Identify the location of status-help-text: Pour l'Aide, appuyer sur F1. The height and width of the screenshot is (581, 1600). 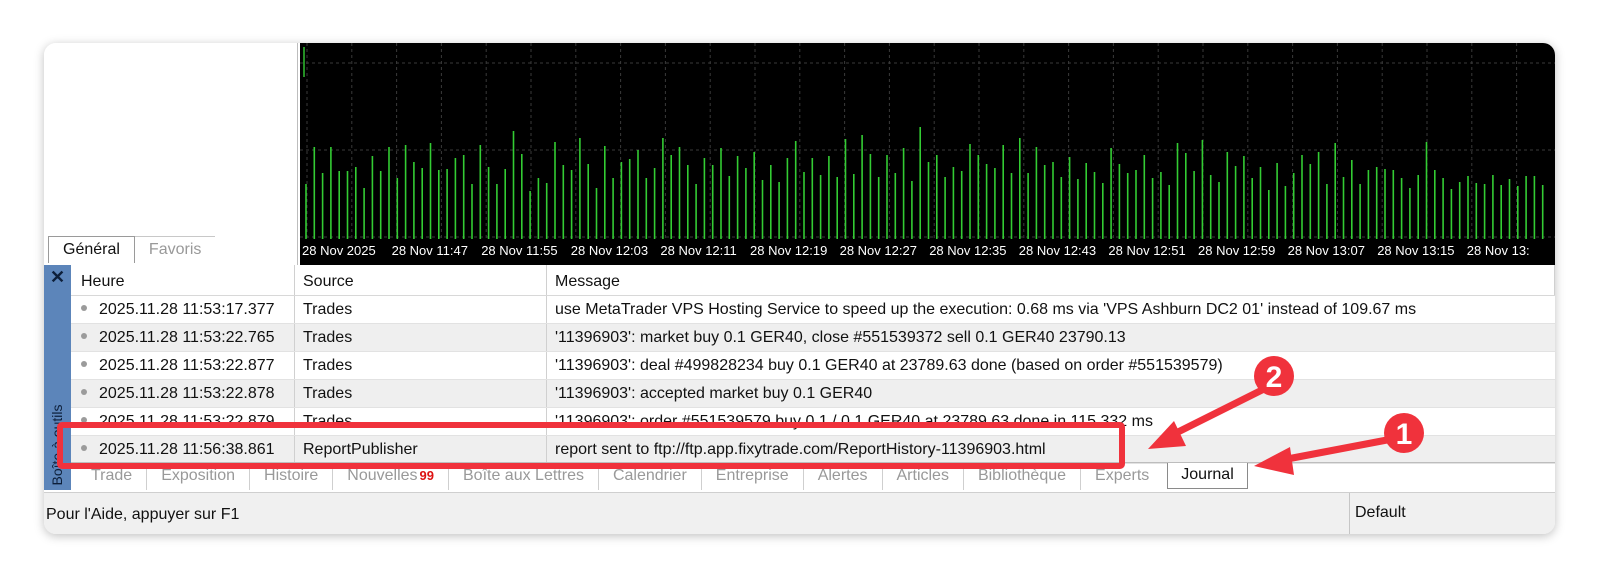
(143, 514).